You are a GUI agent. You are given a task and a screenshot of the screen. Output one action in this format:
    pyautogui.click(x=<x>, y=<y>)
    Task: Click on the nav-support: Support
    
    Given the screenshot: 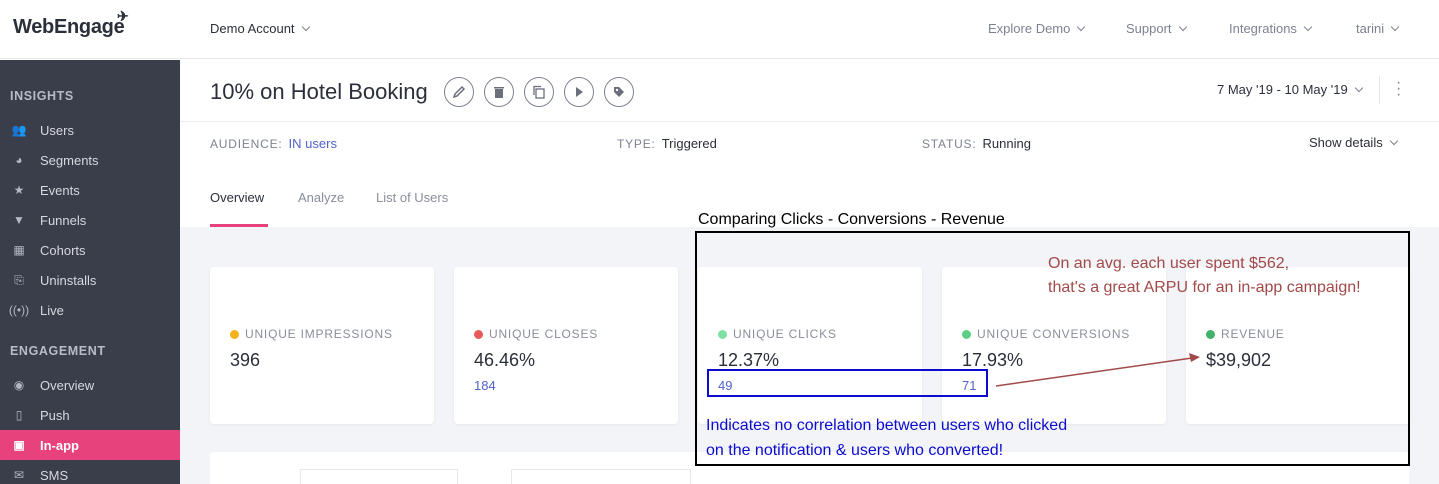 What is the action you would take?
    pyautogui.click(x=1156, y=28)
    